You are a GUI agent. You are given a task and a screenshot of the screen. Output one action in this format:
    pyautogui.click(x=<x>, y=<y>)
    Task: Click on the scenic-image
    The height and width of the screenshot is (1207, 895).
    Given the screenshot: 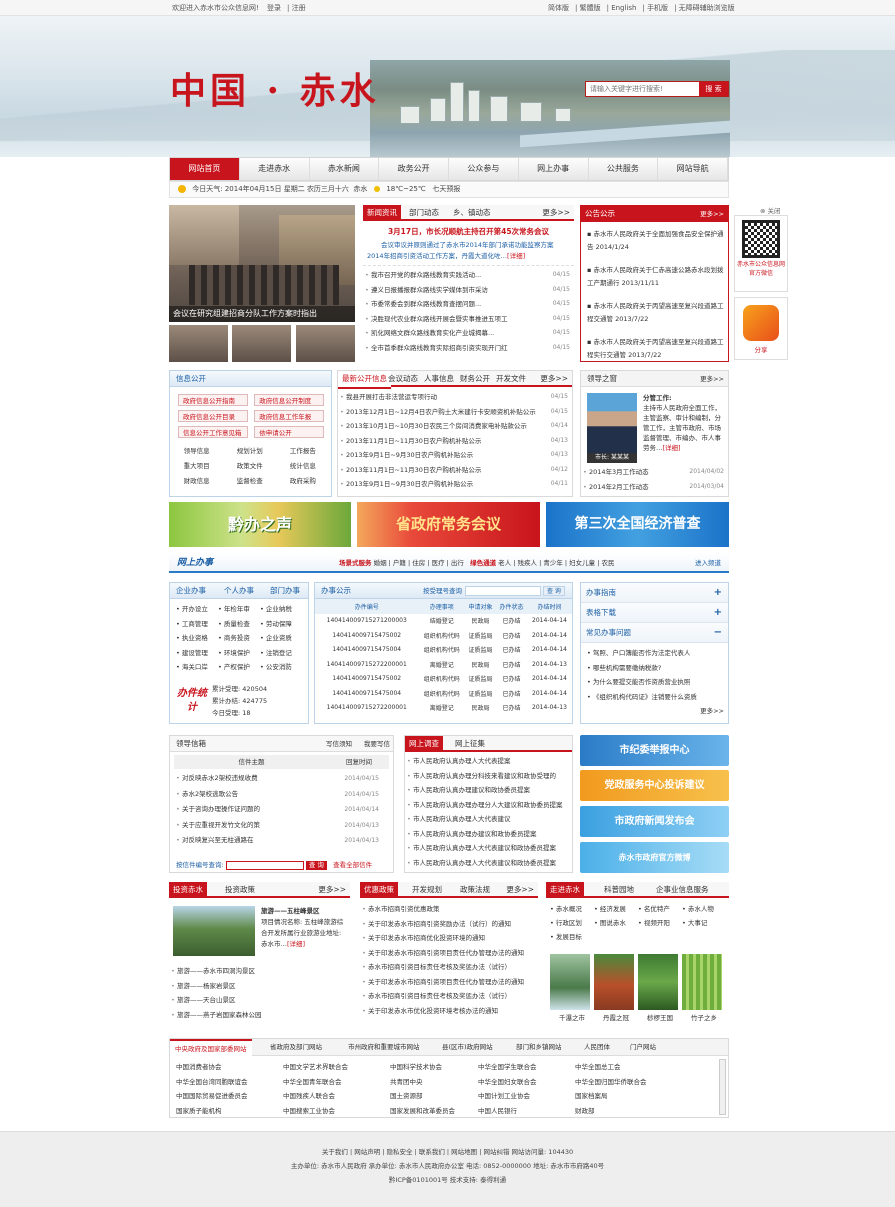 What is the action you would take?
    pyautogui.click(x=214, y=931)
    